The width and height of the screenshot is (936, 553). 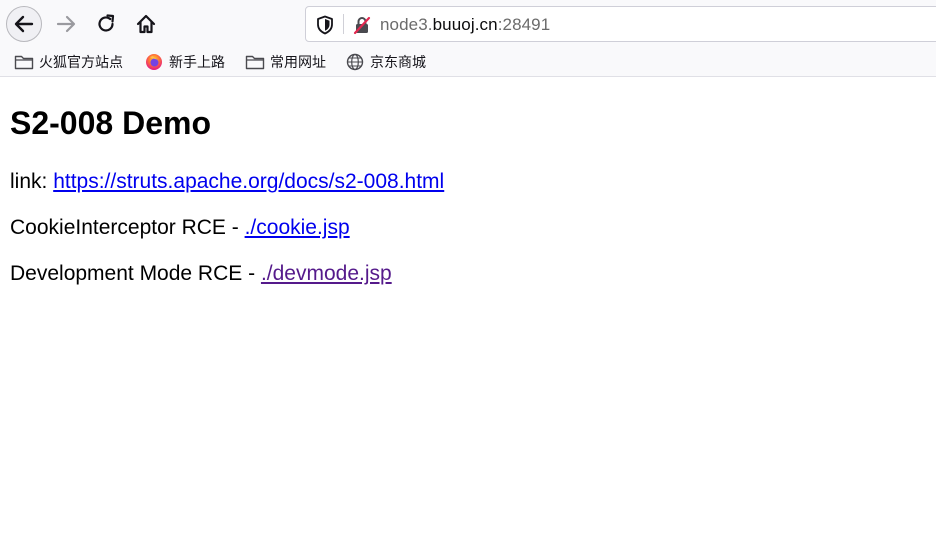 What do you see at coordinates (355, 62) in the screenshot?
I see `globe-icon` at bounding box center [355, 62].